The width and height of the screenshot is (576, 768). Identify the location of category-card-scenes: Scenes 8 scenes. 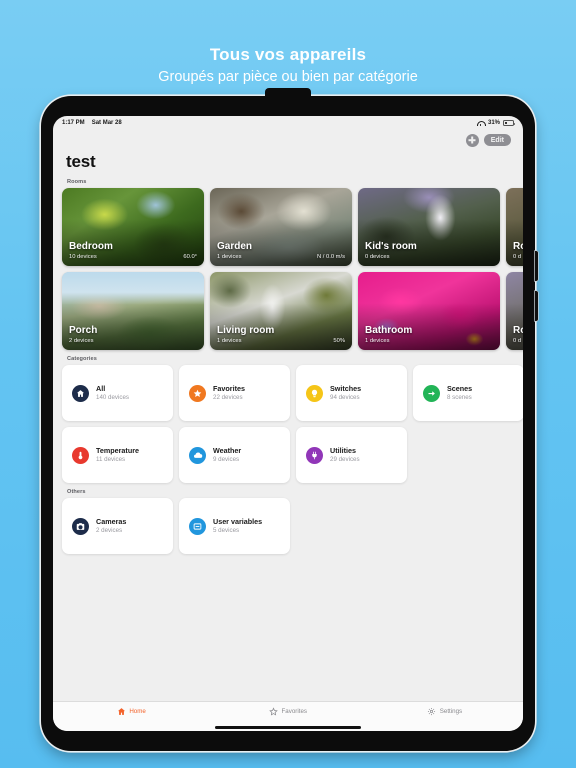
(468, 393).